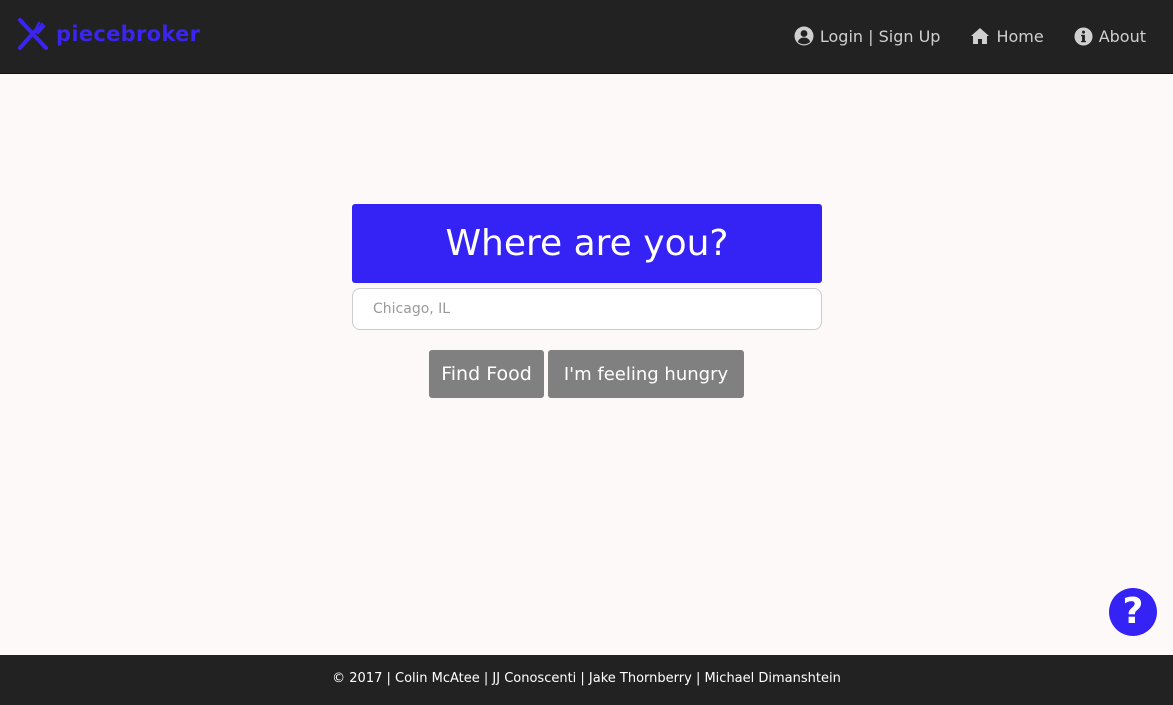  I want to click on nav-about-label: About, so click(1122, 36).